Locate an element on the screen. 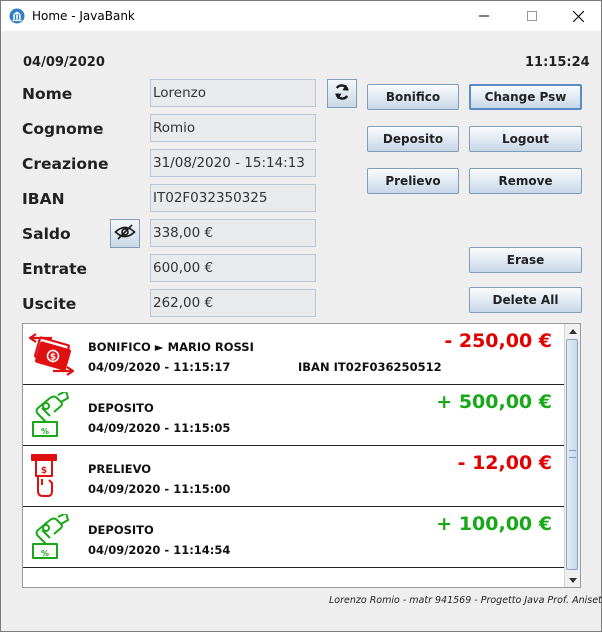 The height and width of the screenshot is (632, 602). close-button is located at coordinates (578, 16).